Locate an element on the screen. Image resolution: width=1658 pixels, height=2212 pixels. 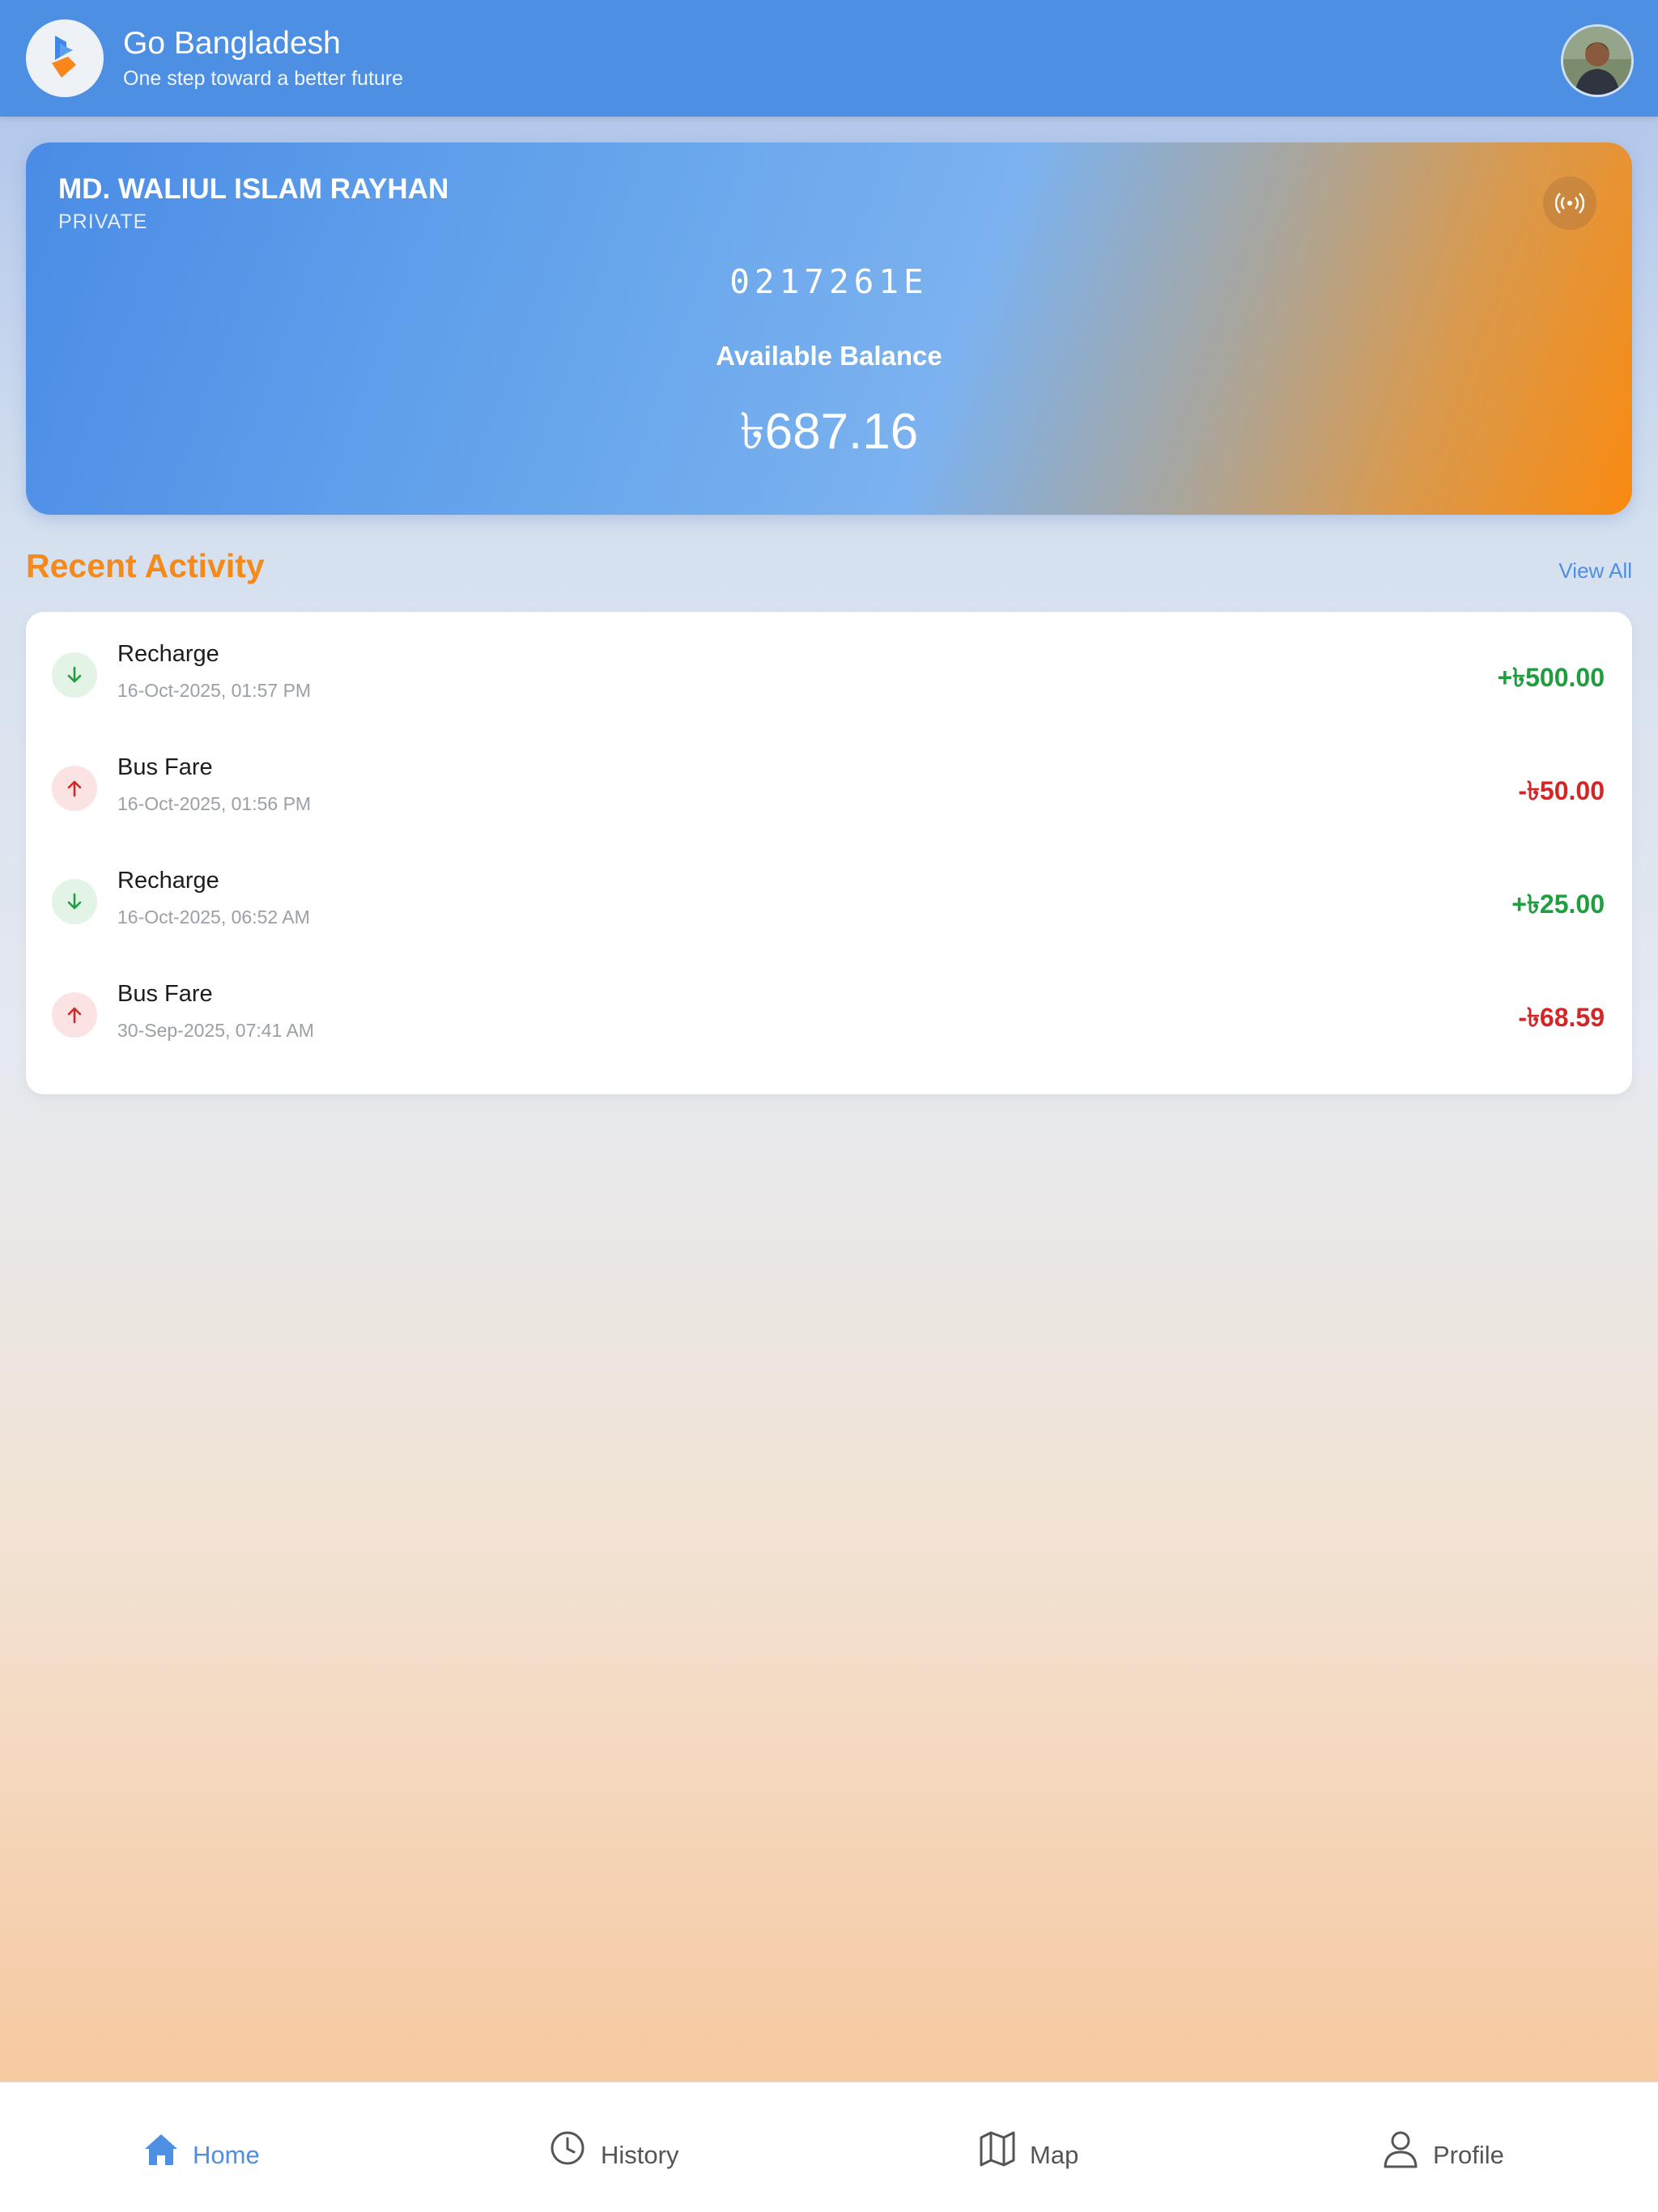
avatar-photo is located at coordinates (1597, 61).